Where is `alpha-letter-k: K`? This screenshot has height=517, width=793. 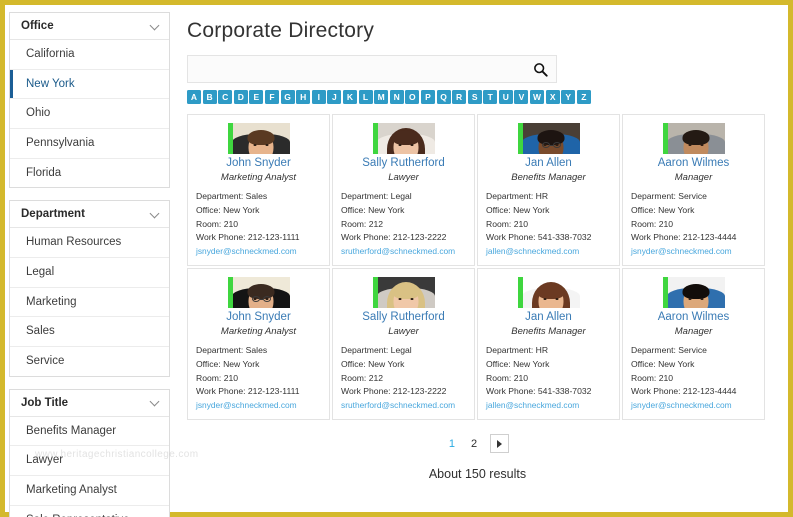
alpha-letter-k: K is located at coordinates (349, 97).